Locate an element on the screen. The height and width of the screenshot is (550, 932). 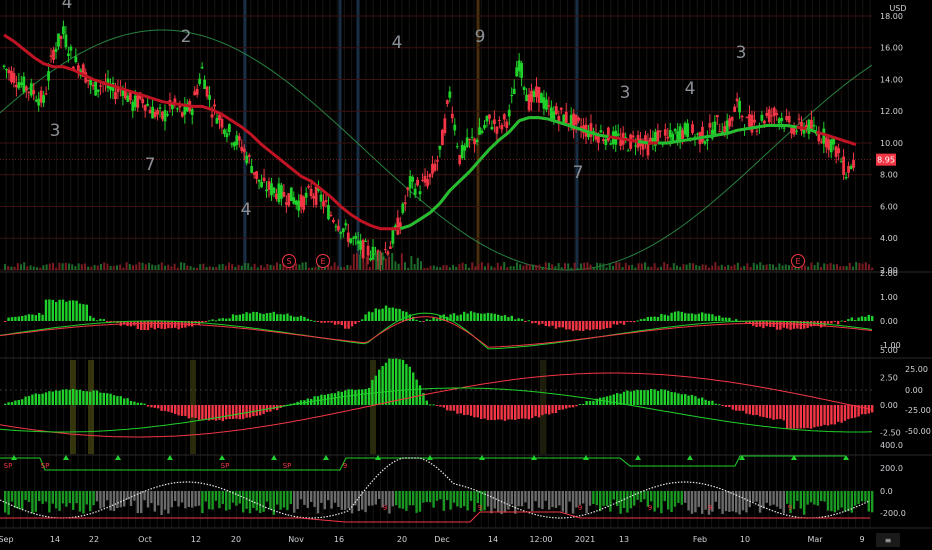
wave-count-label: 3 is located at coordinates (55, 131).